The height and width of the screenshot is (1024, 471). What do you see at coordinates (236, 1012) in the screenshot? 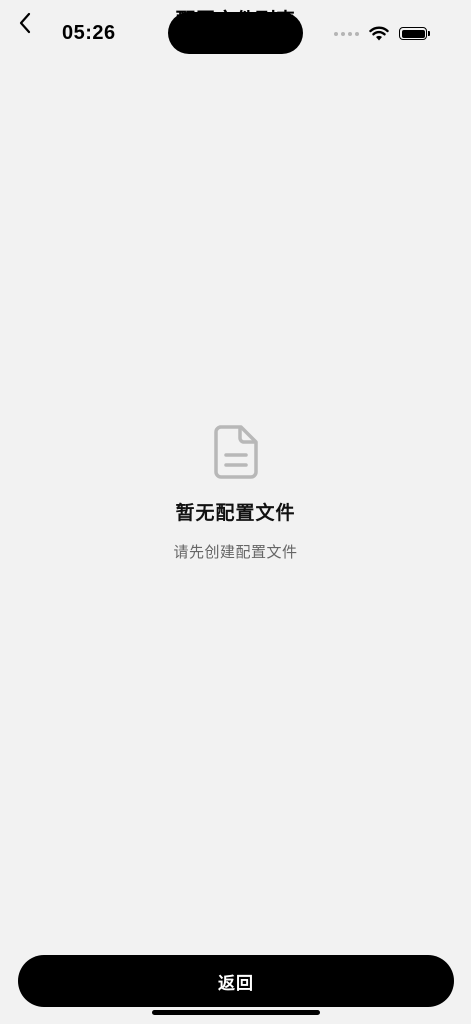
I see `home-indicator` at bounding box center [236, 1012].